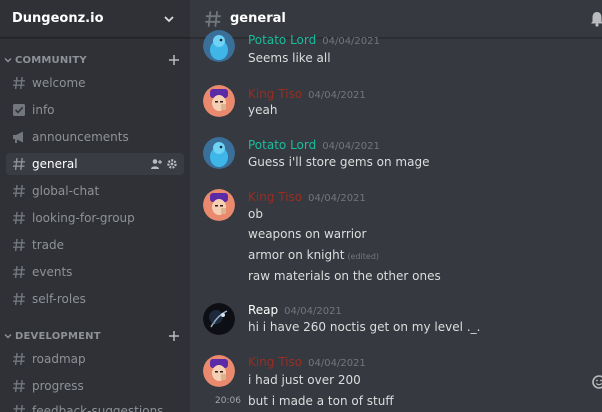  What do you see at coordinates (263, 310) in the screenshot?
I see `author-name: Reap` at bounding box center [263, 310].